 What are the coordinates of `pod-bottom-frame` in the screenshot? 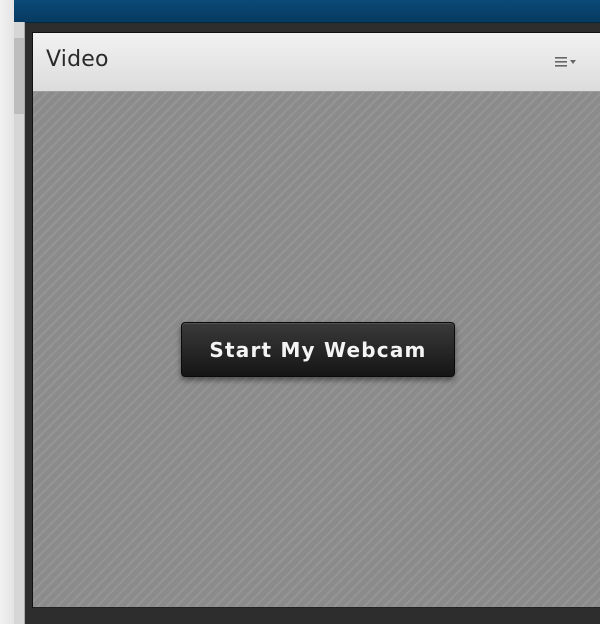 It's located at (312, 616).